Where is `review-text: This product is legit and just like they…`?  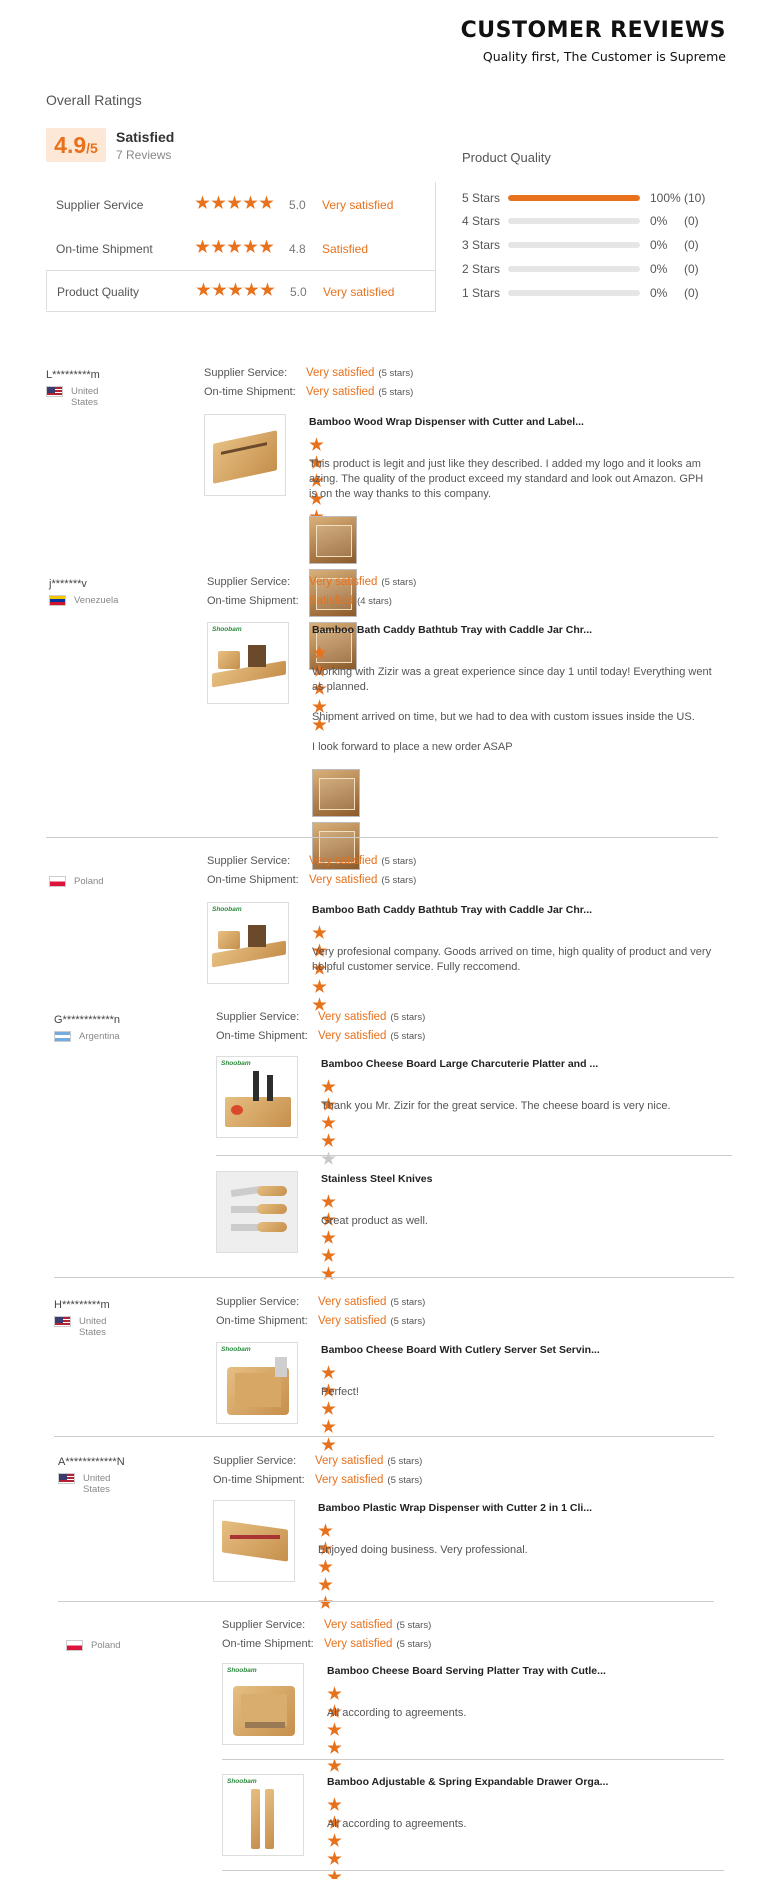 review-text: This product is legit and just like they… is located at coordinates (520, 479).